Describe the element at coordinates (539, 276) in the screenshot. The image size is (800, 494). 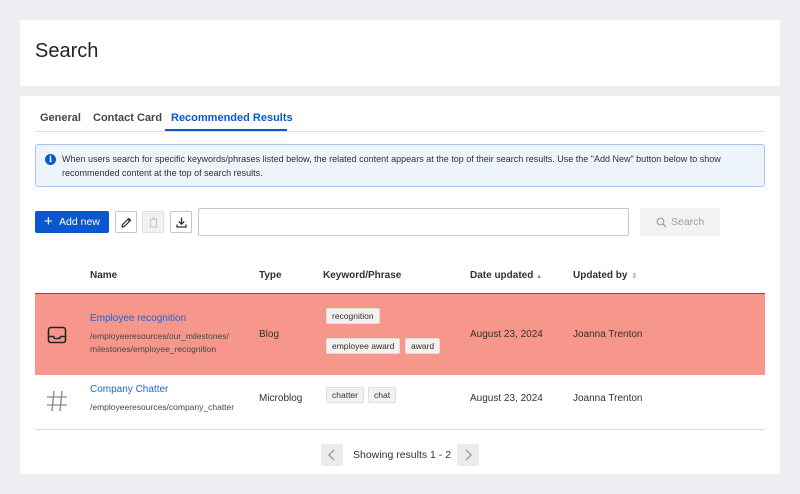
I see `sort-icon: ▴` at that location.